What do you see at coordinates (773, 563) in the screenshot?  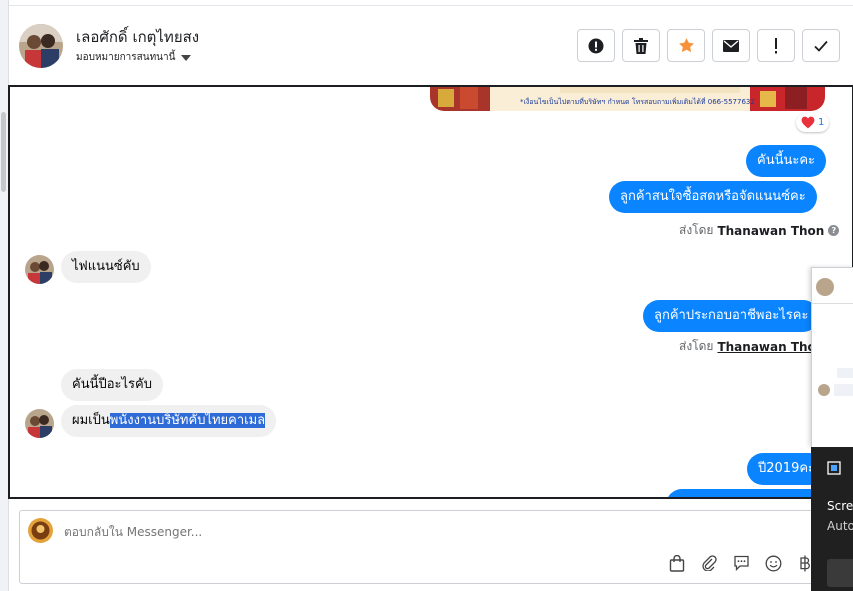 I see `emoji-icon` at bounding box center [773, 563].